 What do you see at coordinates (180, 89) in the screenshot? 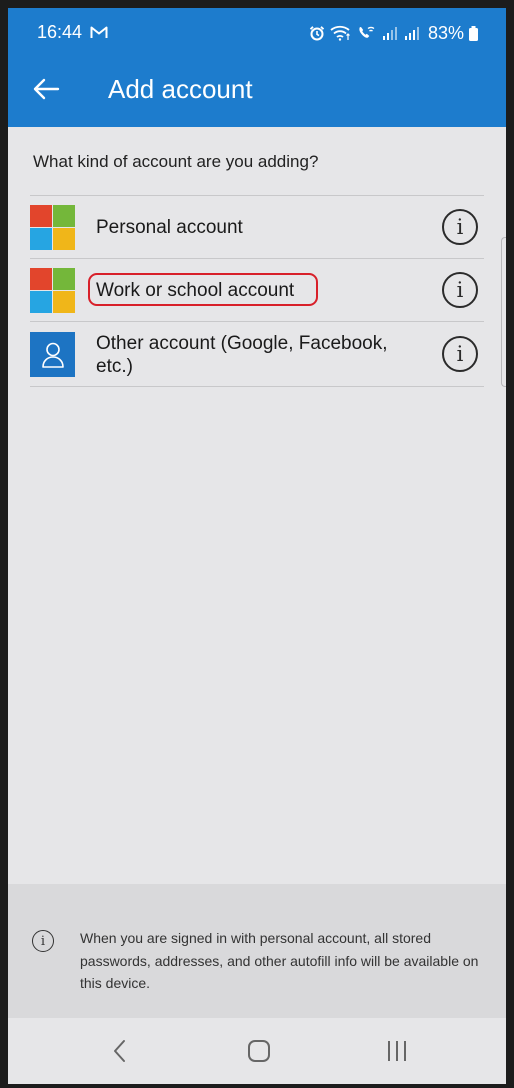
I see `page-title: Add account` at bounding box center [180, 89].